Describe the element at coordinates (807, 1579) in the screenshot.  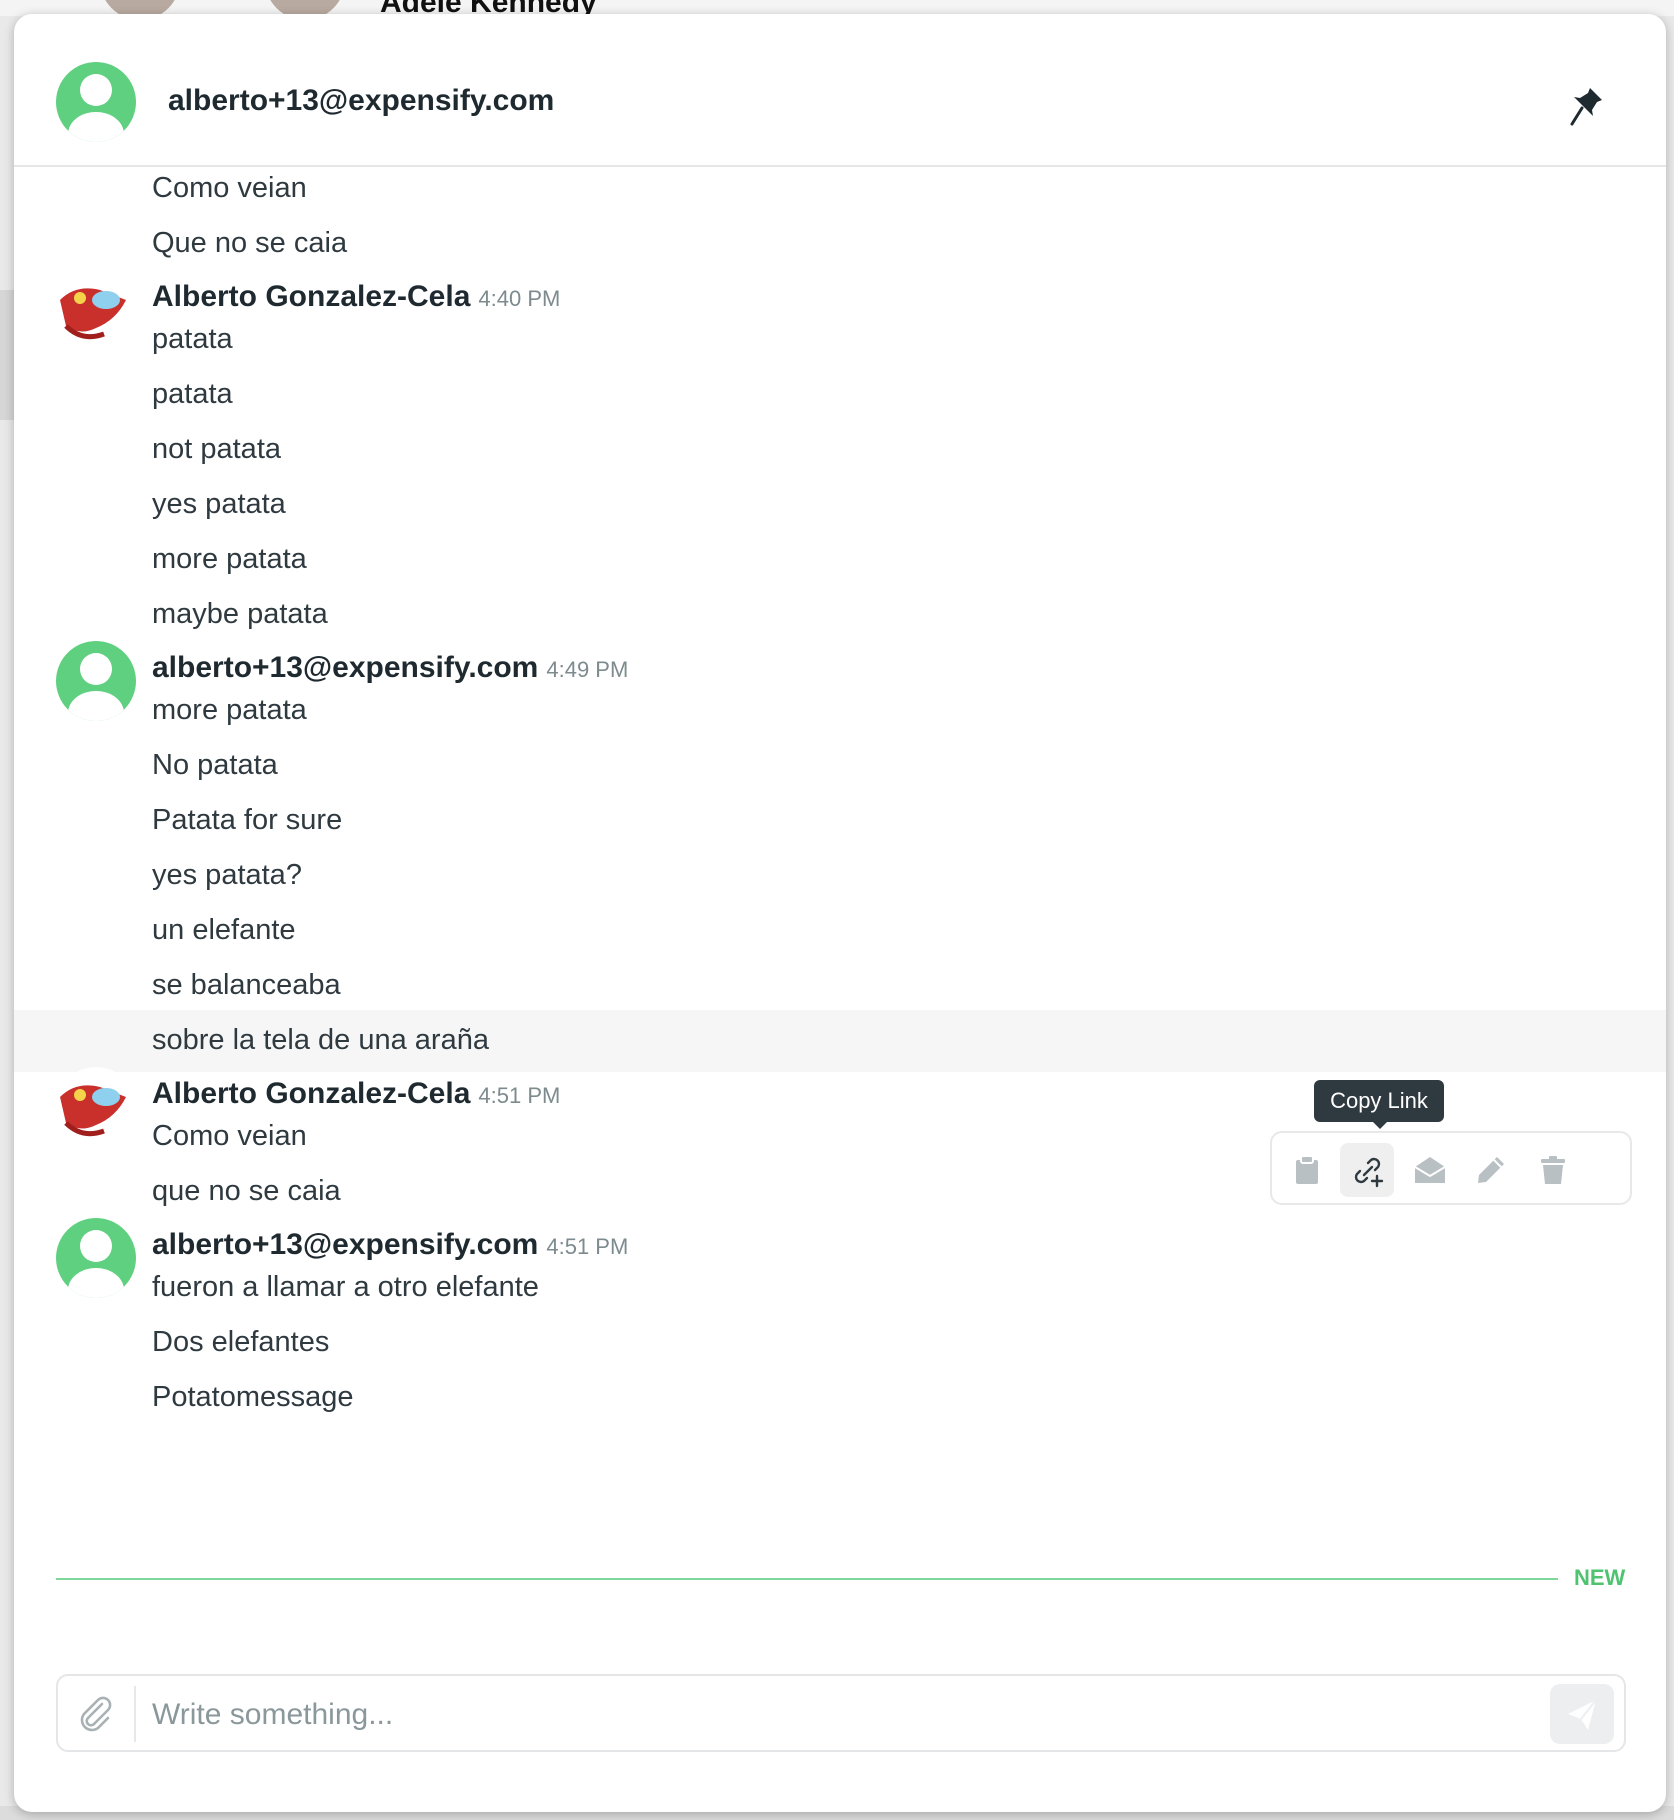
I see `new-messages-divider` at that location.